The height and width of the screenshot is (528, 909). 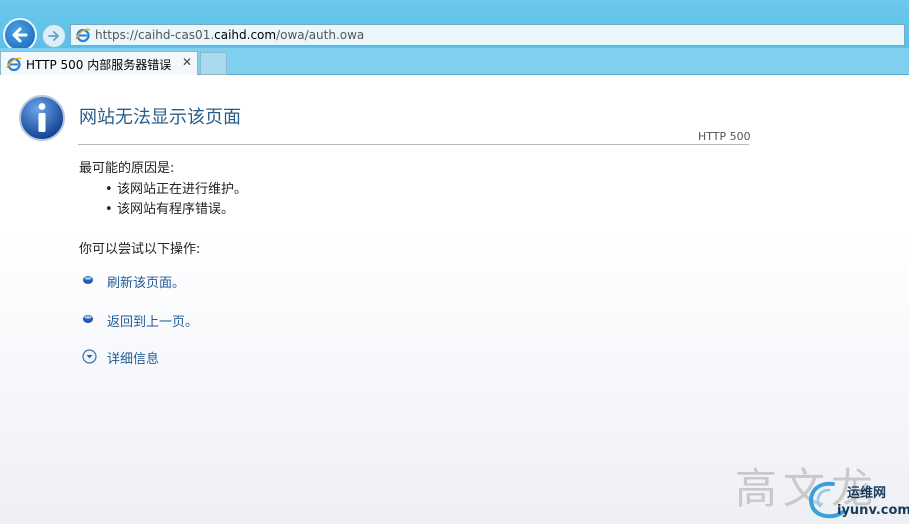 What do you see at coordinates (187, 62) in the screenshot?
I see `tab-close-icon: ✕` at bounding box center [187, 62].